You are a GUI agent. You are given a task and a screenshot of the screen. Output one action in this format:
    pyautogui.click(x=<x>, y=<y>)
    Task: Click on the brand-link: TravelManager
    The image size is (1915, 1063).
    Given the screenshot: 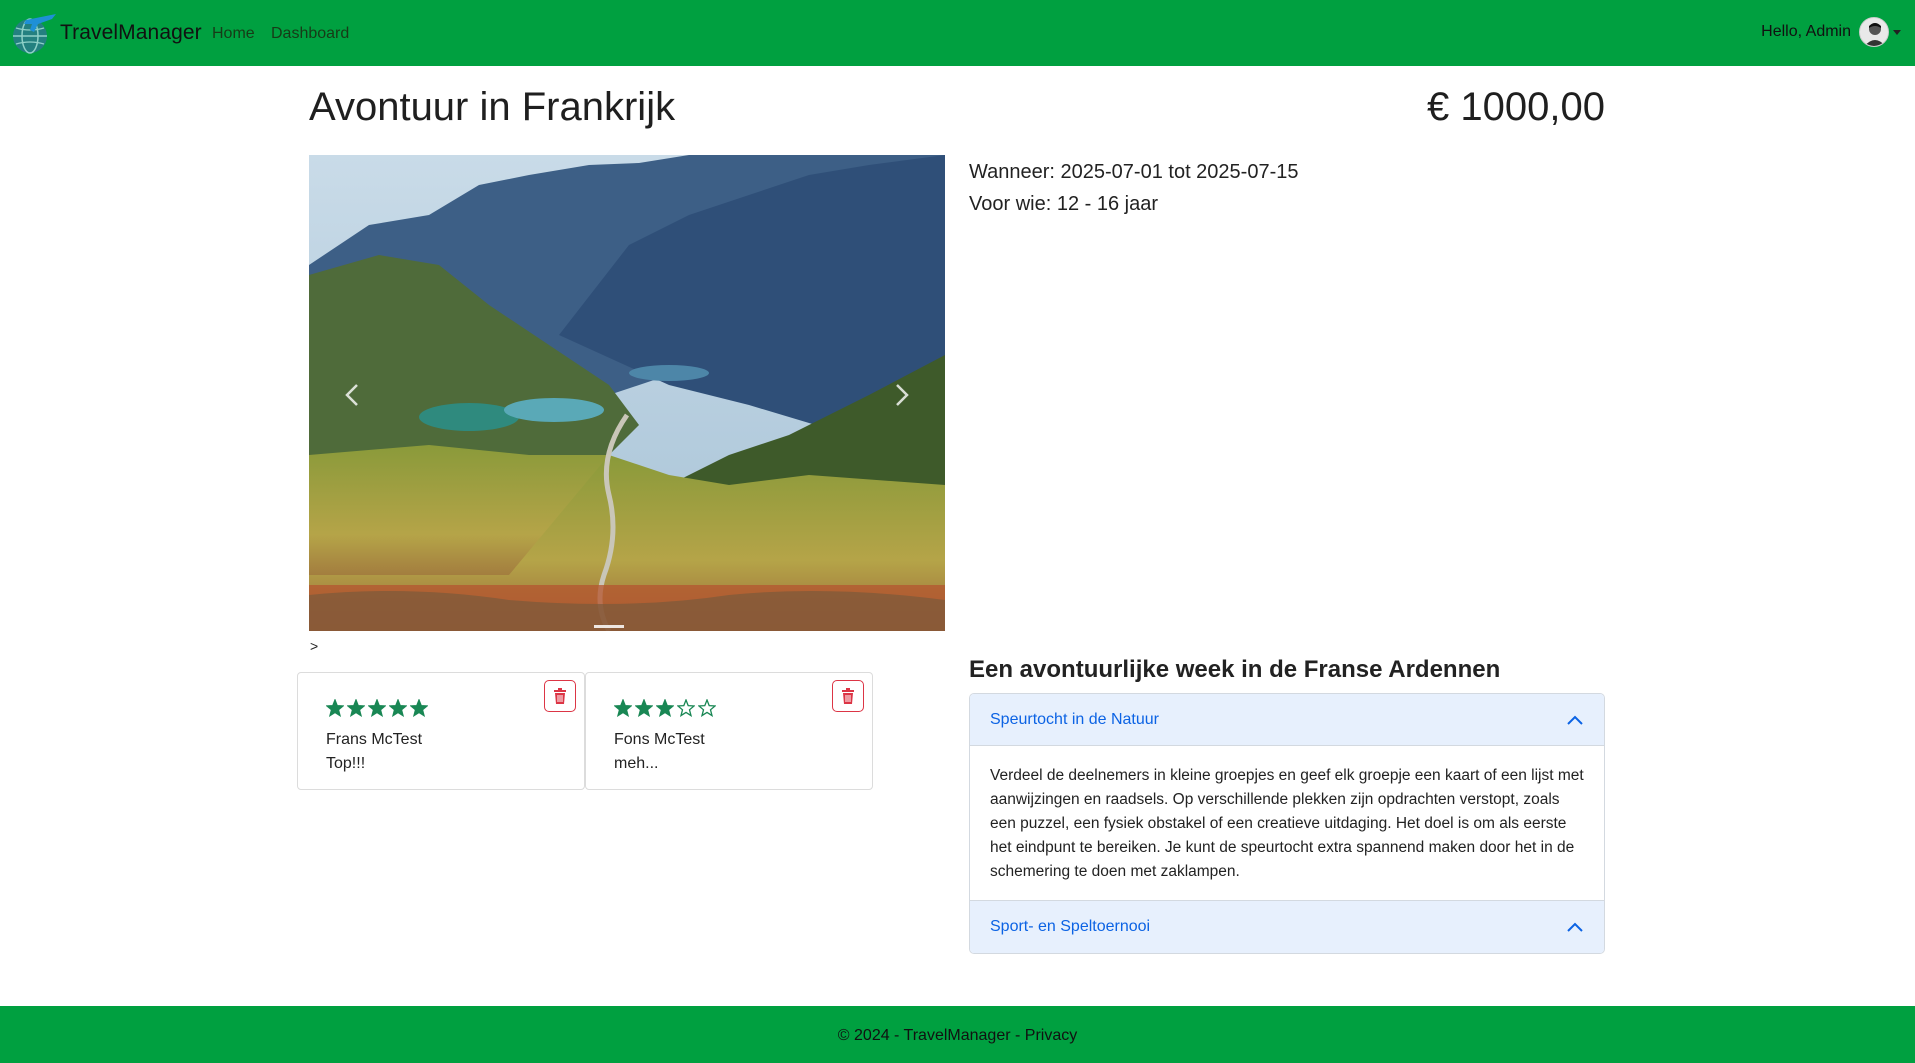 What is the action you would take?
    pyautogui.click(x=105, y=33)
    